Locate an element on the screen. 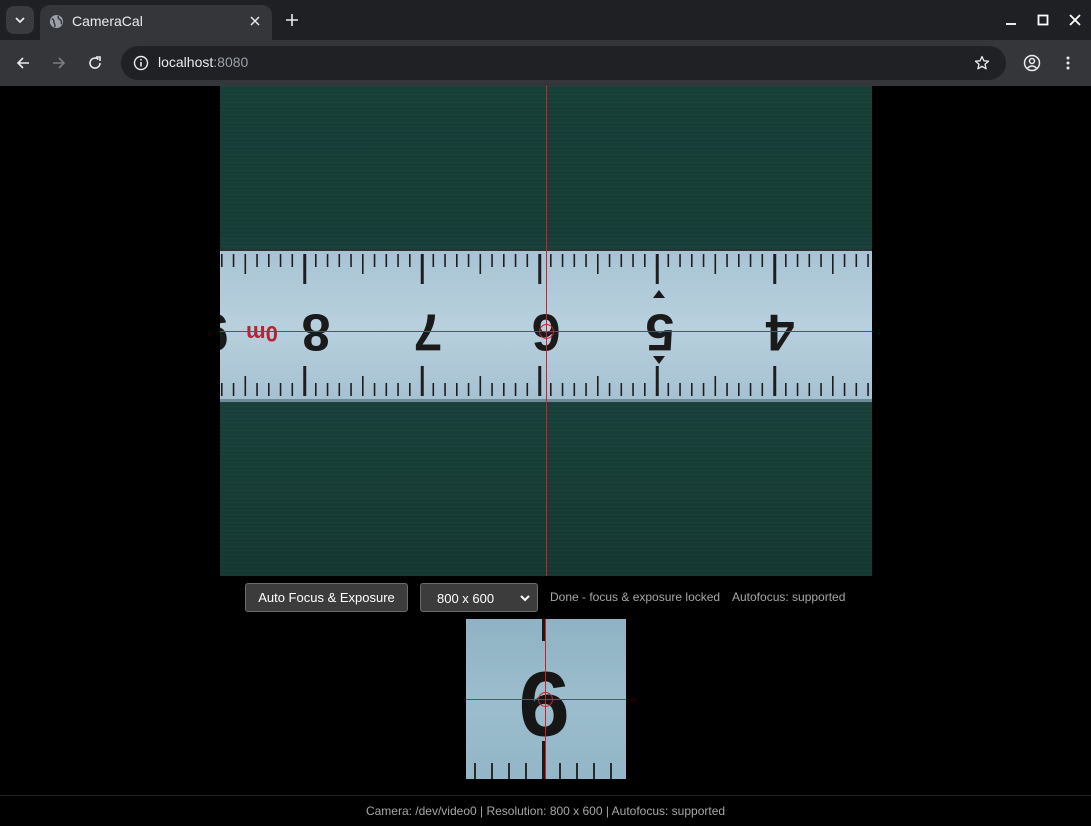  back-button is located at coordinates (23, 63).